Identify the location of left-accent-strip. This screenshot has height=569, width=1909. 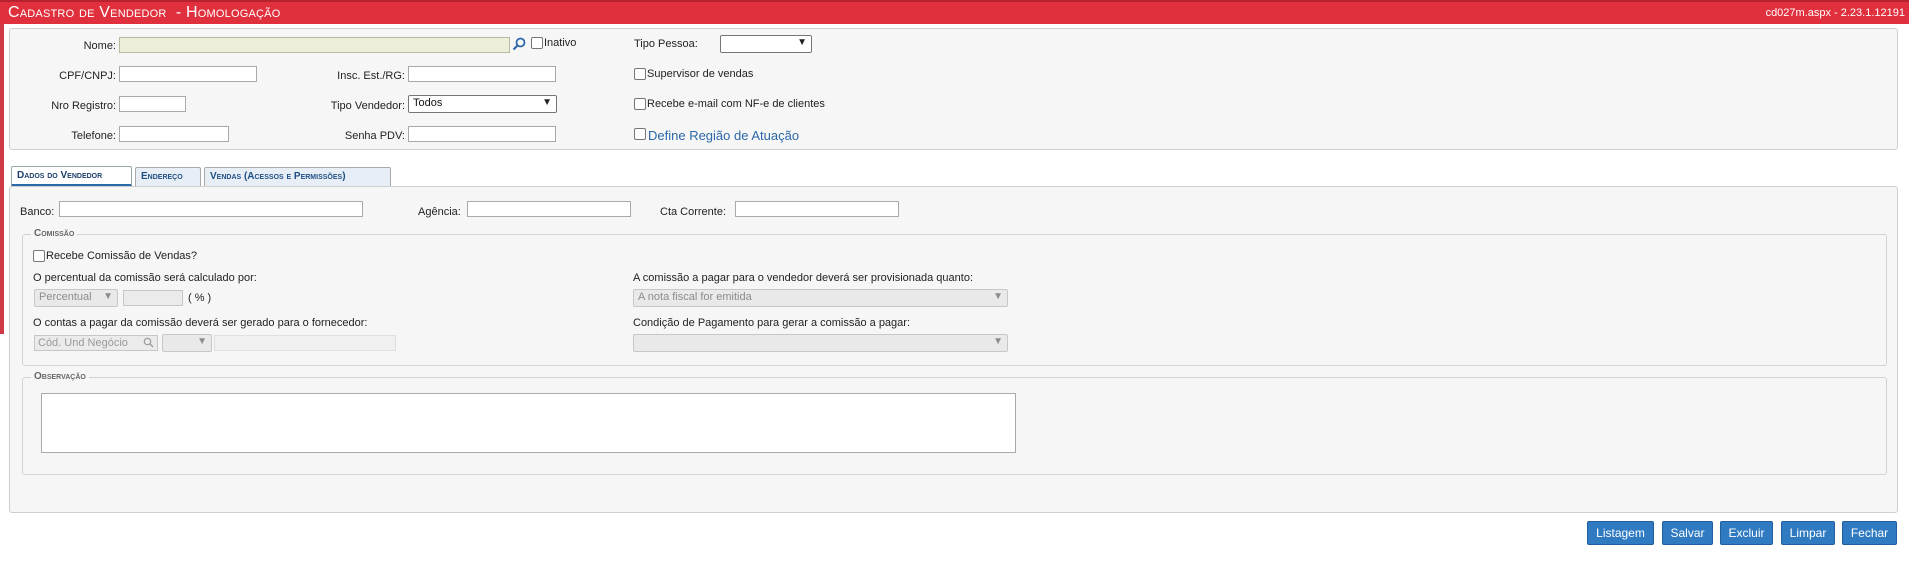
(2, 179).